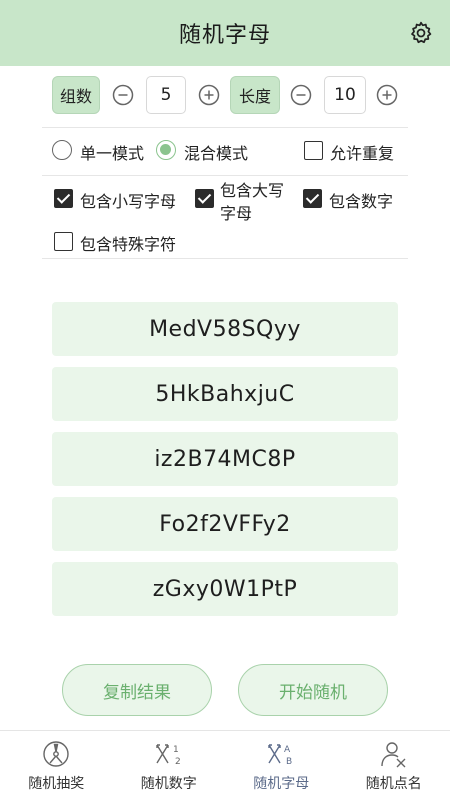  Describe the element at coordinates (393, 784) in the screenshot. I see `tab-label: 随机点名` at that location.